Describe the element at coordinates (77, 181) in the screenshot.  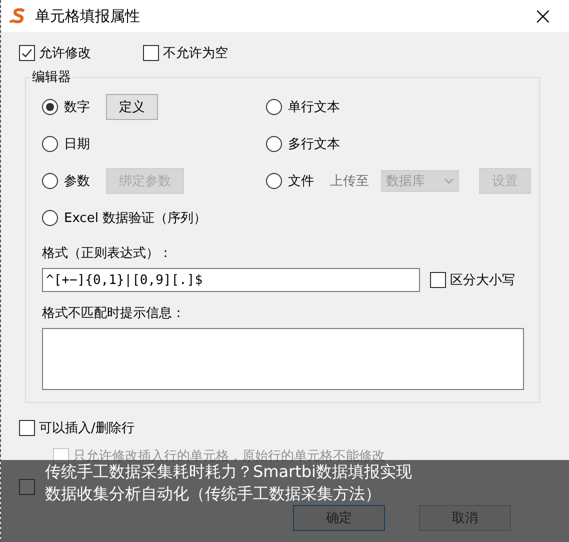
I see `radio-label: 参数` at that location.